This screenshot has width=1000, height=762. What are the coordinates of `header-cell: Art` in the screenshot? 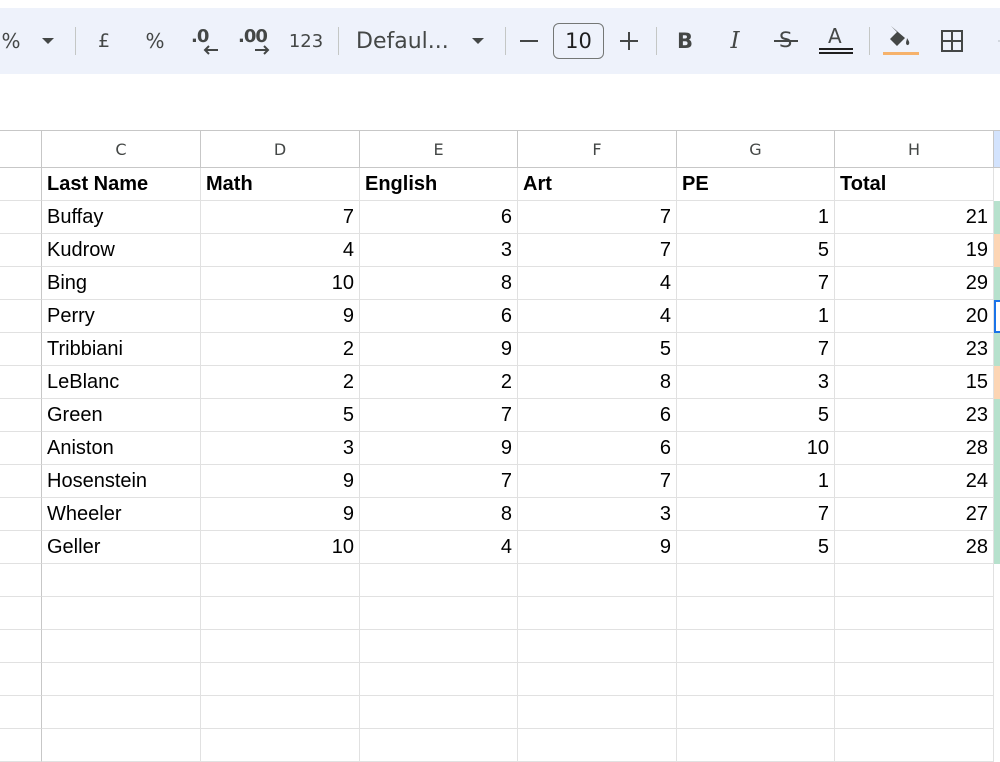 It's located at (597, 184).